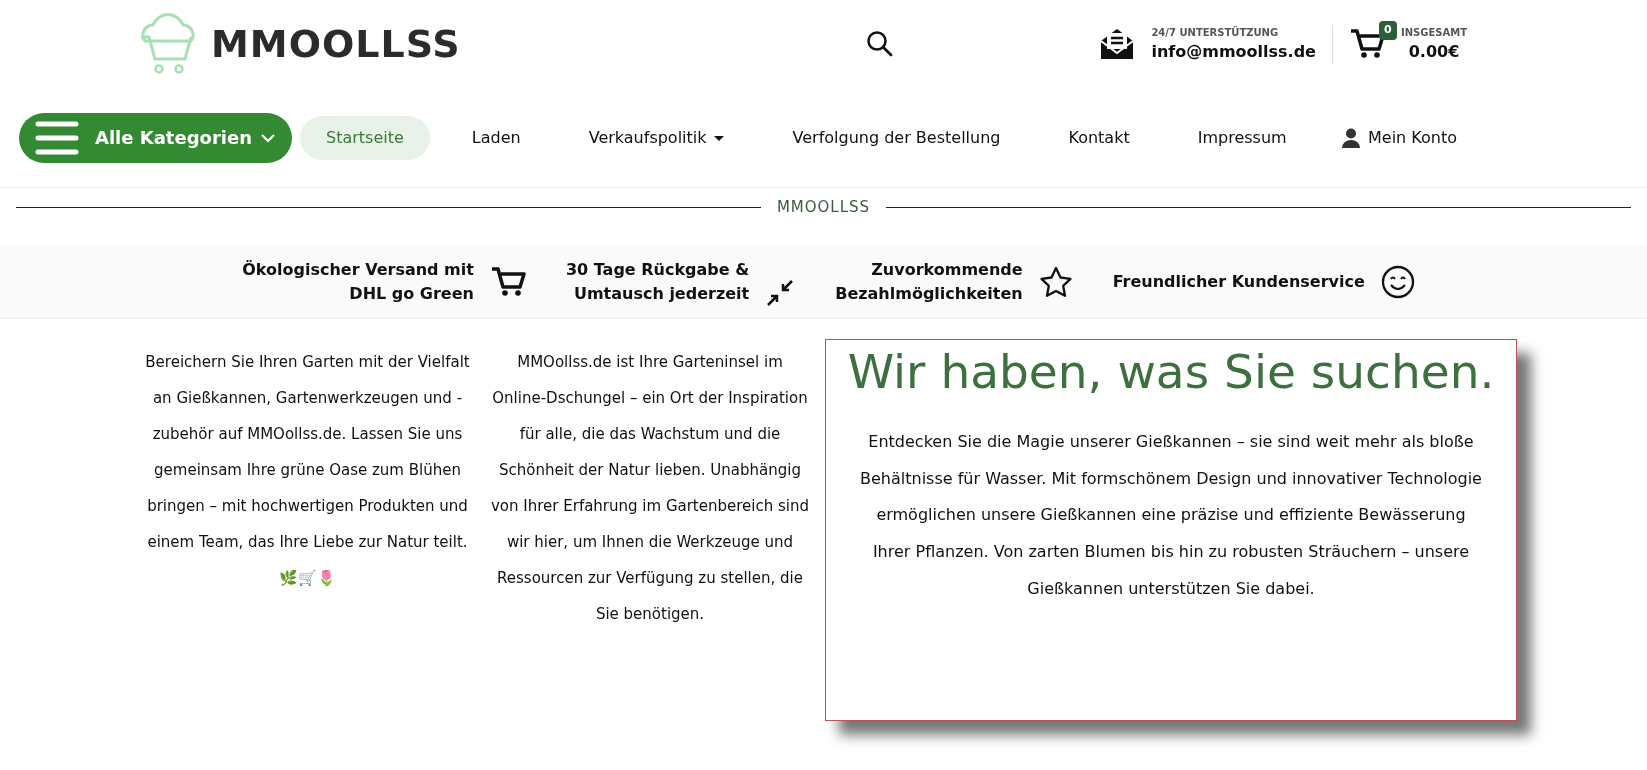  I want to click on account-link: Mein Konto, so click(1399, 137).